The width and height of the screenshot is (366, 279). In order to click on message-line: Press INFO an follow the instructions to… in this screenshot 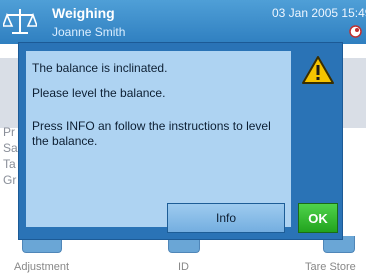, I will do `click(151, 133)`.